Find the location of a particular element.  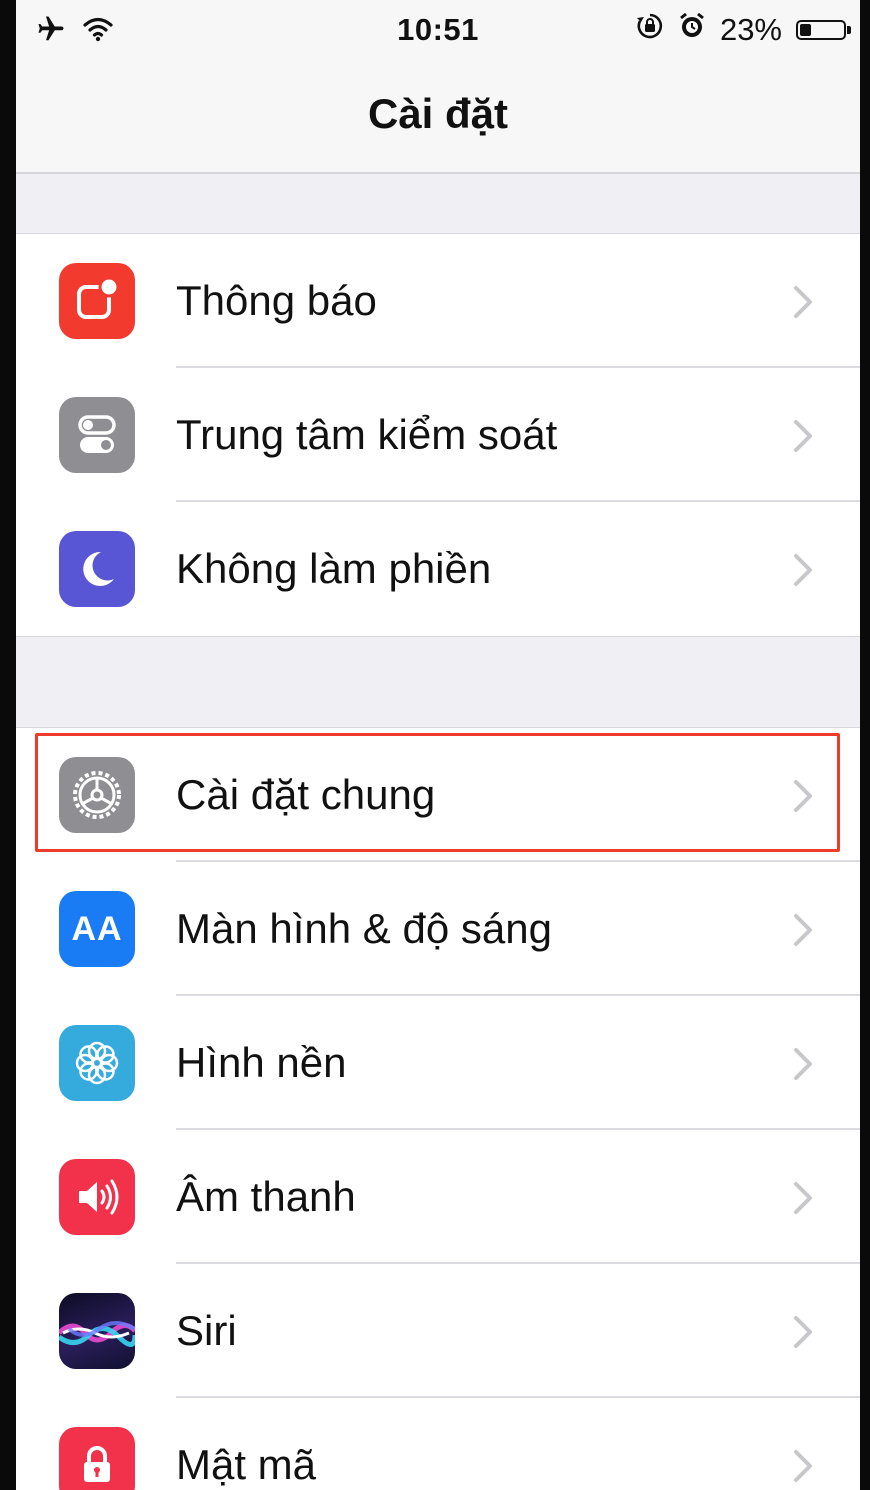

text-size-icon-glyph: AA is located at coordinates (97, 928).